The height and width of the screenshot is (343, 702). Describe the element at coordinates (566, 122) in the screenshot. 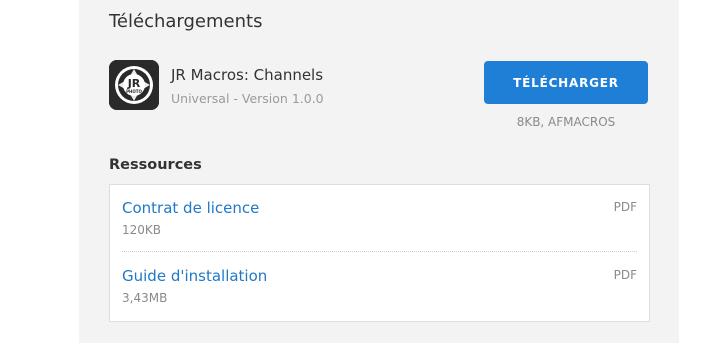

I see `download-size: 8KB, AFMACROS` at that location.